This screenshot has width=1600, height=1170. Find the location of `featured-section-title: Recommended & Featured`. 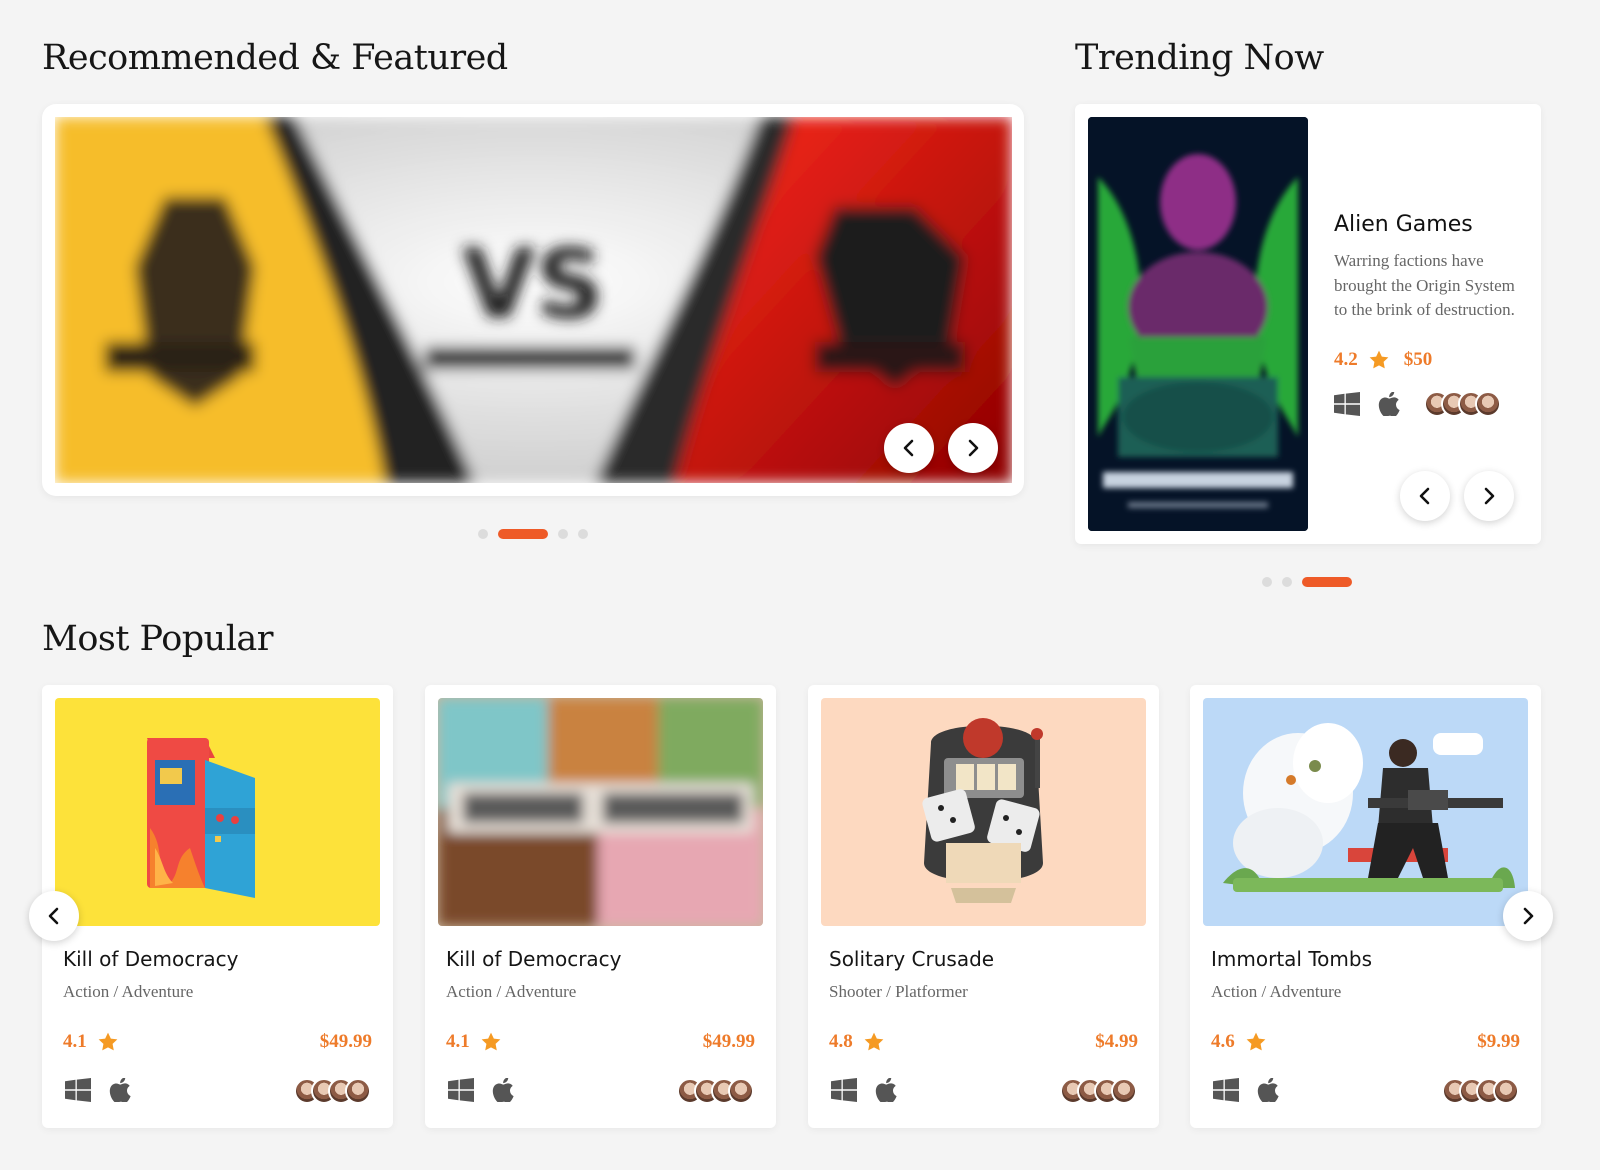

featured-section-title: Recommended & Featured is located at coordinates (275, 58).